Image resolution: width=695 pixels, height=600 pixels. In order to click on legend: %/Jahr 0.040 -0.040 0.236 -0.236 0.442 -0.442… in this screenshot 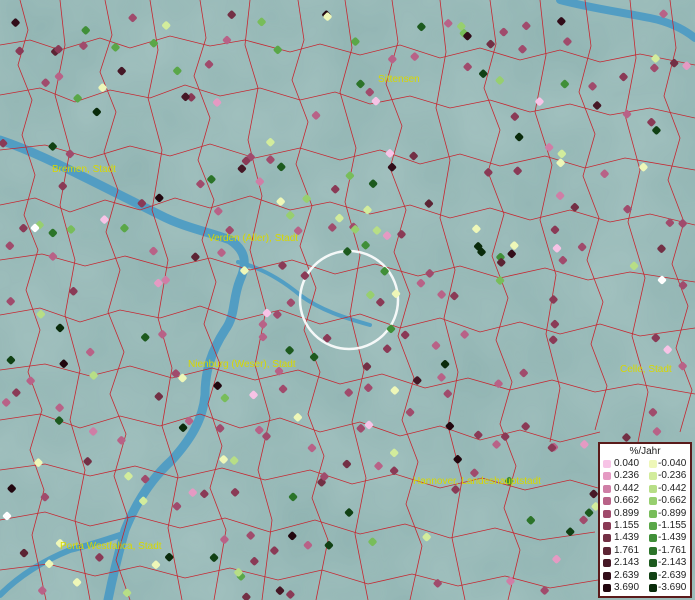, I will do `click(645, 520)`.